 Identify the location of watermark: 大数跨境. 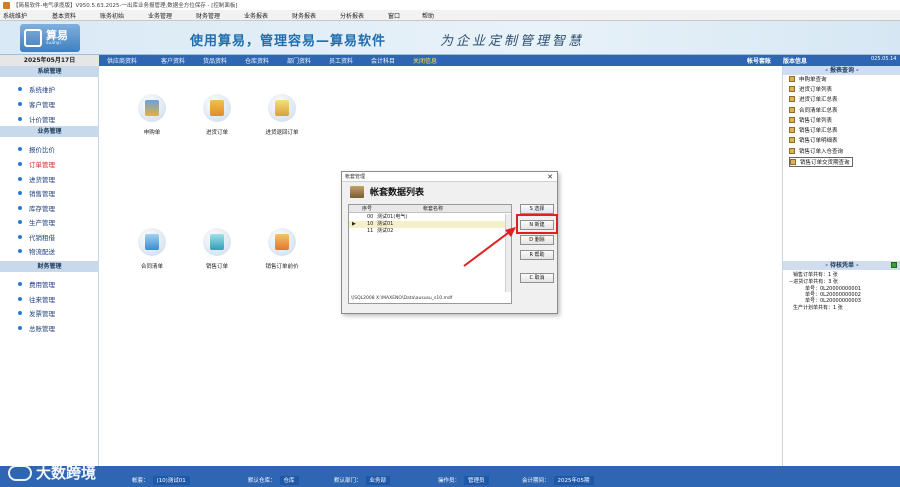
(52, 472).